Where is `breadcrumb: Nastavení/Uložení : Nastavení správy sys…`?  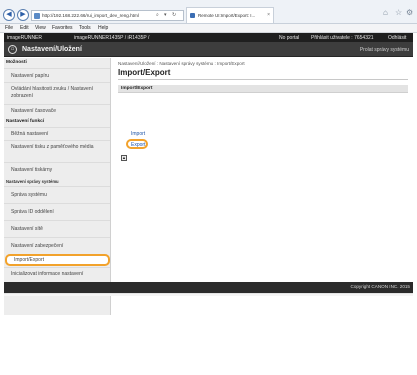
breadcrumb: Nastavení/Uložení : Nastavení správy sys… is located at coordinates (181, 63).